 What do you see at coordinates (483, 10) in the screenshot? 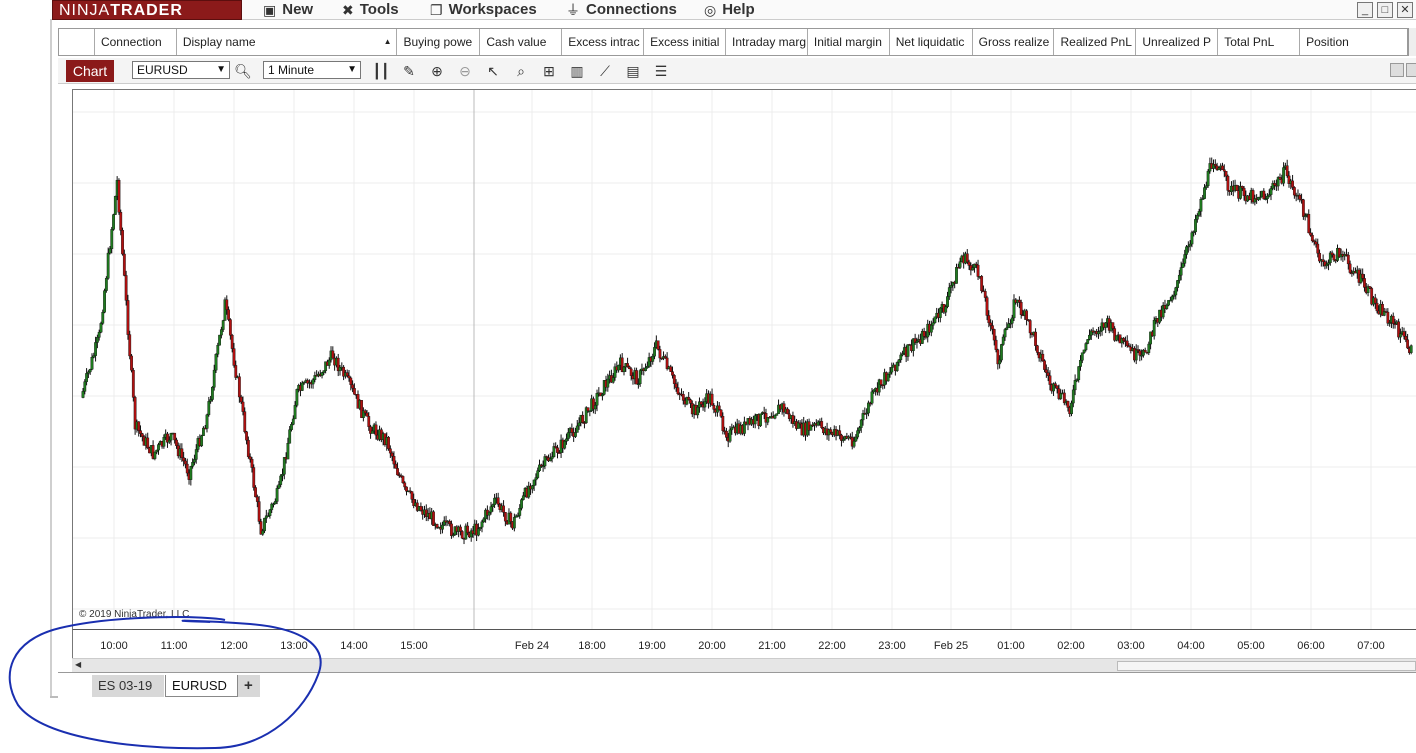
I see `menu-workspaces: ❐ Workspaces` at bounding box center [483, 10].